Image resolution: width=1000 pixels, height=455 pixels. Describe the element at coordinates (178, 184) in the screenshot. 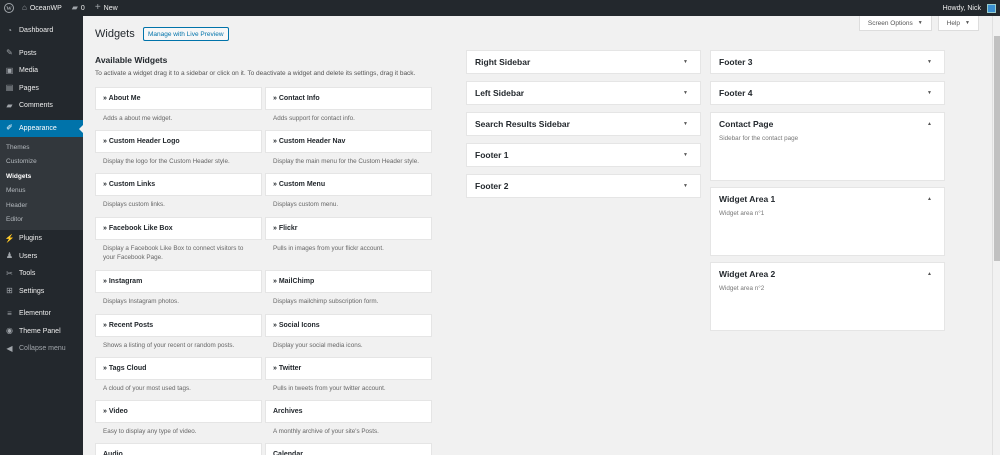

I see `widget-title: » Custom Links` at that location.